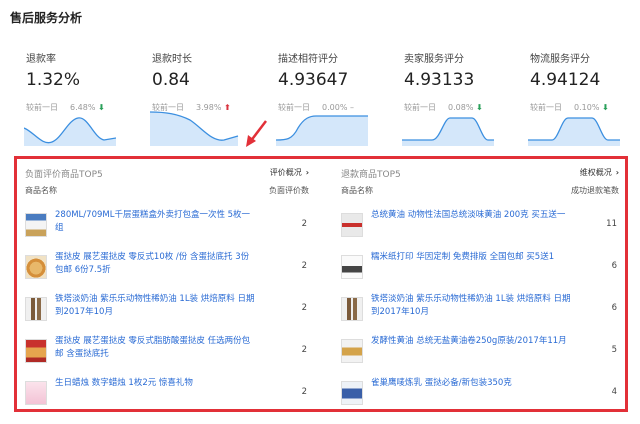  Describe the element at coordinates (480, 229) in the screenshot. I see `table-row: 总统黄油 动物性法国总统淡味黄油 200克 买五送一 11` at that location.